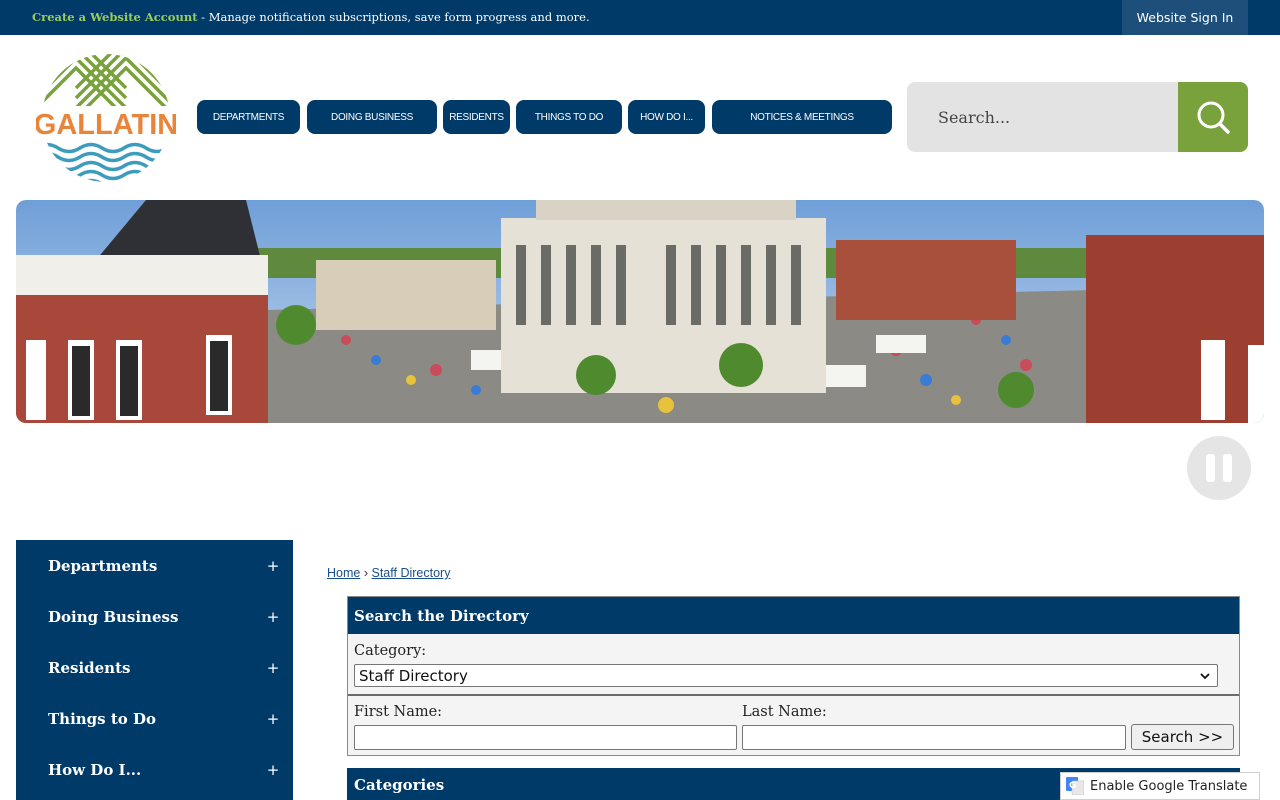 This screenshot has height=800, width=1280. I want to click on category-selected-value: Staff Directory, so click(413, 675).